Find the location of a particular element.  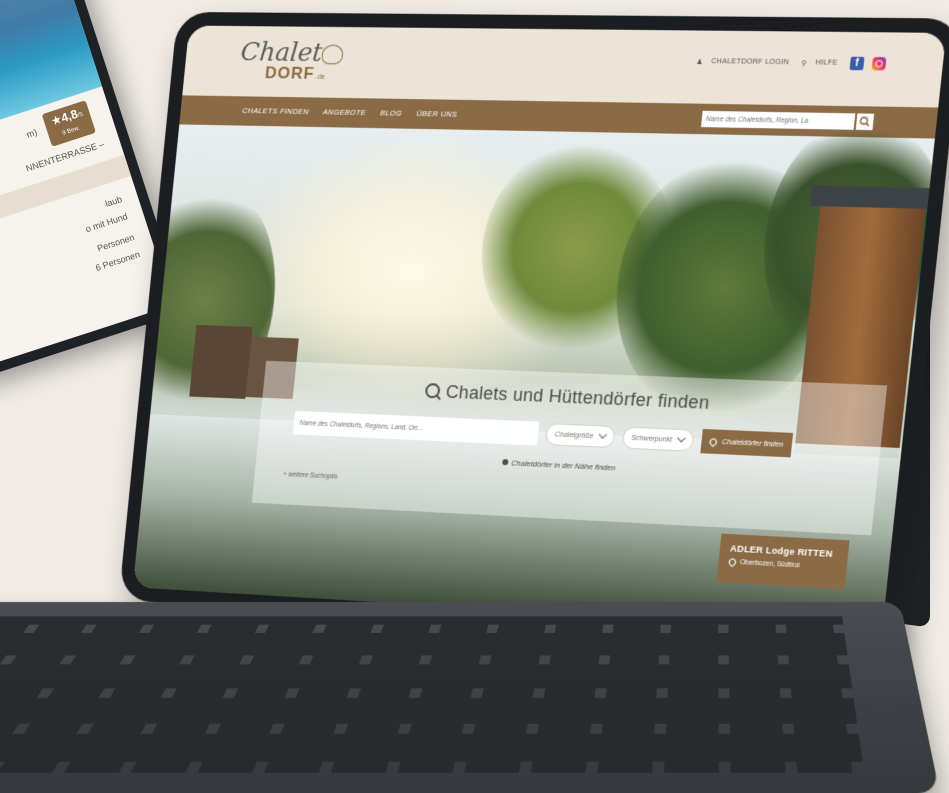

featured-chalet-badge: ADLER Lodge RITTEN Oberbozen, Südtirol is located at coordinates (782, 562).